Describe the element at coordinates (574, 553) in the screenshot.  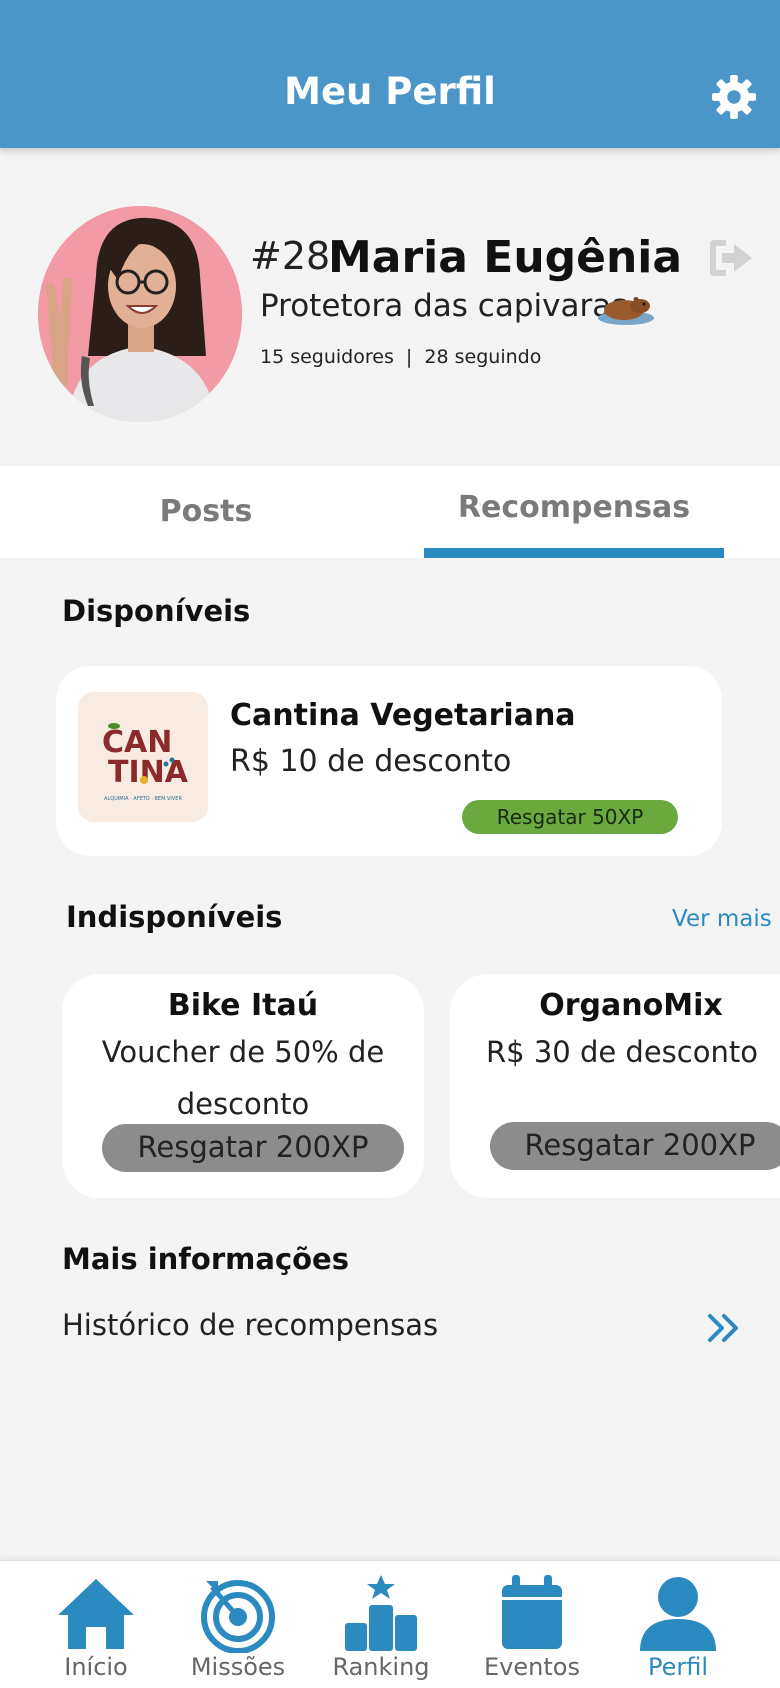
I see `active-tab-indicator` at that location.